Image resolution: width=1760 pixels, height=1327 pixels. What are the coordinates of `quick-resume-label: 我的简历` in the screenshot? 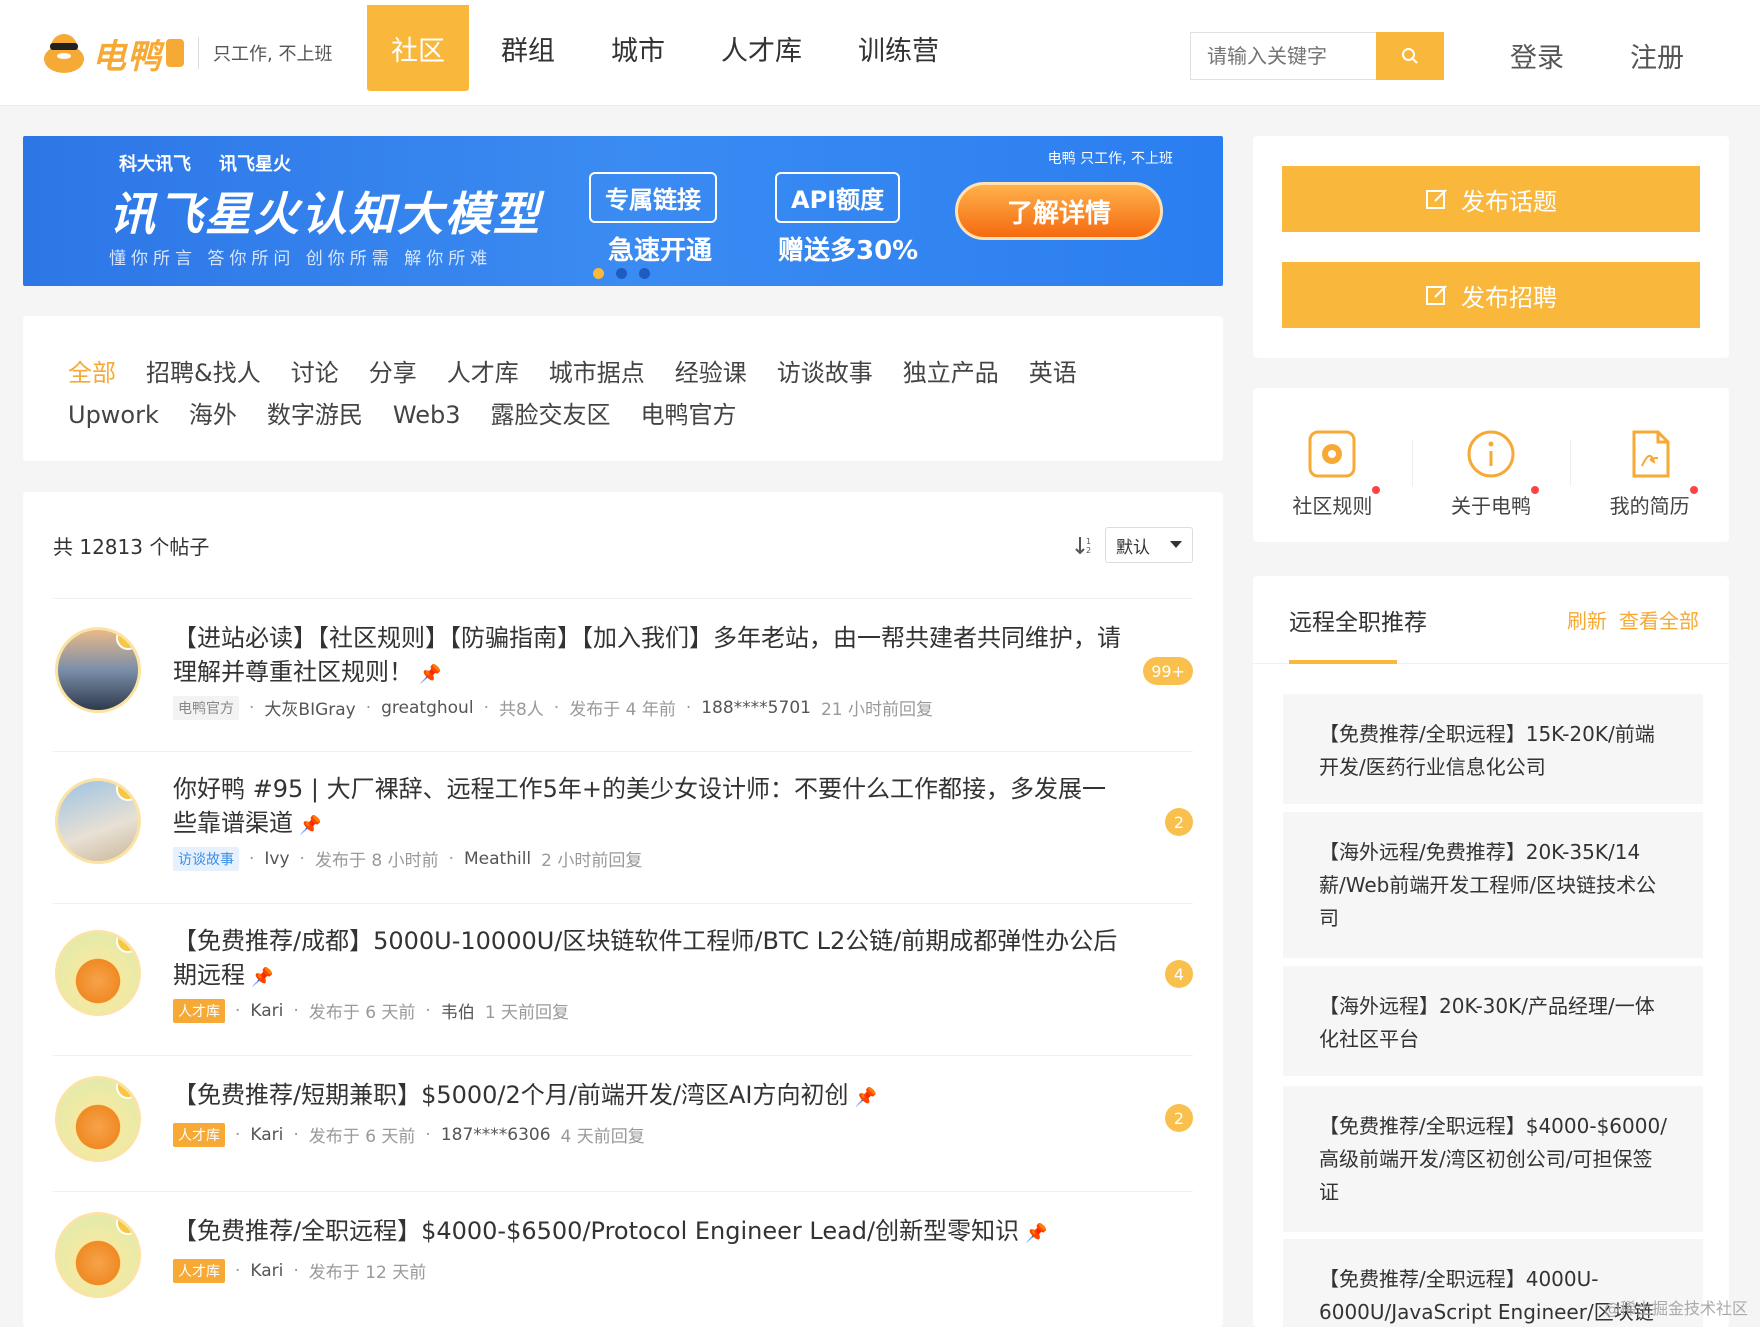 It's located at (1649, 506).